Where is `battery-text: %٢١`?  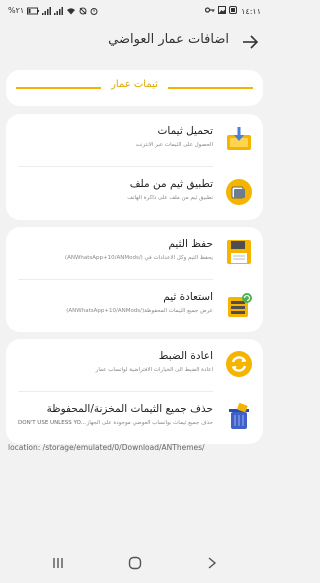 battery-text: %٢١ is located at coordinates (16, 10).